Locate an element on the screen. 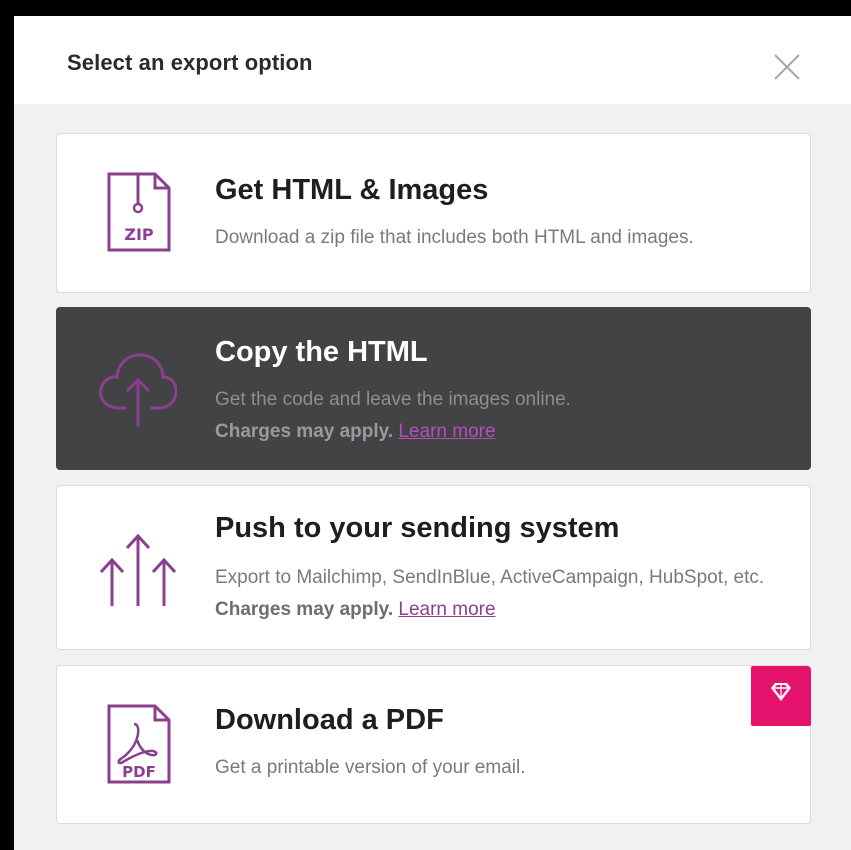 The width and height of the screenshot is (851, 850). premium-badge is located at coordinates (781, 696).